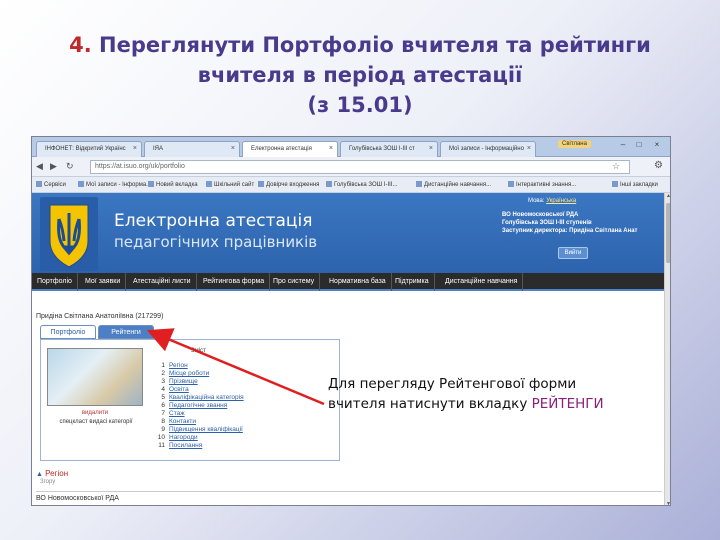 This screenshot has width=720, height=540. I want to click on list-item: 6 Педагогічне звання, so click(245, 406).